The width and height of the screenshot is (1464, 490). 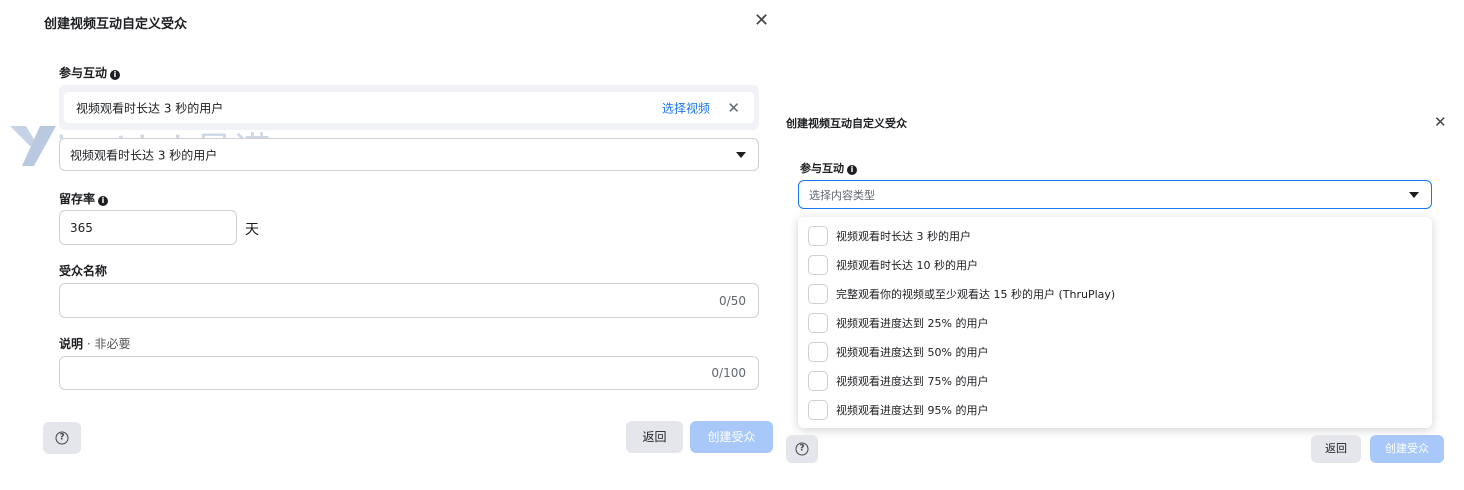 I want to click on description-label: 说明 · 非必要, so click(x=94, y=343).